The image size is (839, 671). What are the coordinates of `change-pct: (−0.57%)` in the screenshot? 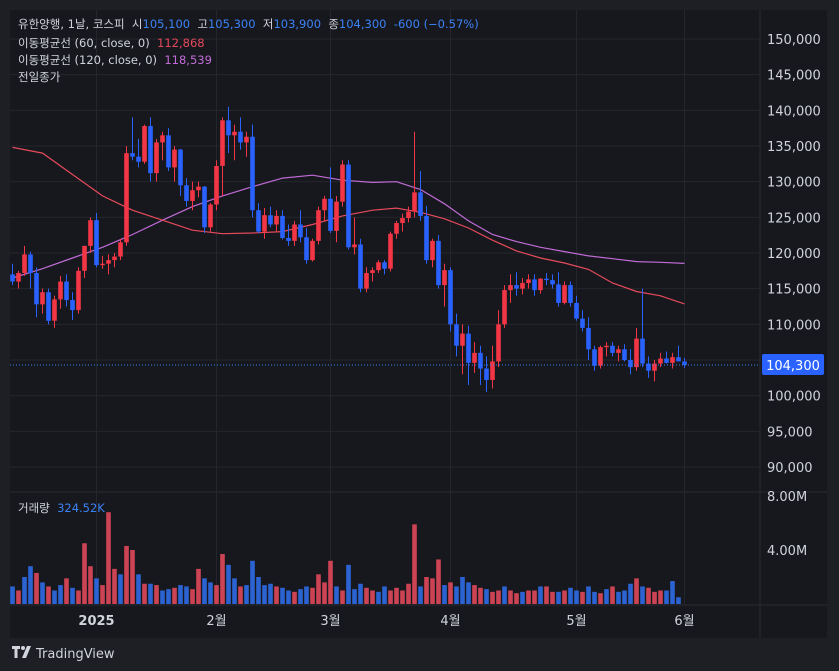 It's located at (451, 24).